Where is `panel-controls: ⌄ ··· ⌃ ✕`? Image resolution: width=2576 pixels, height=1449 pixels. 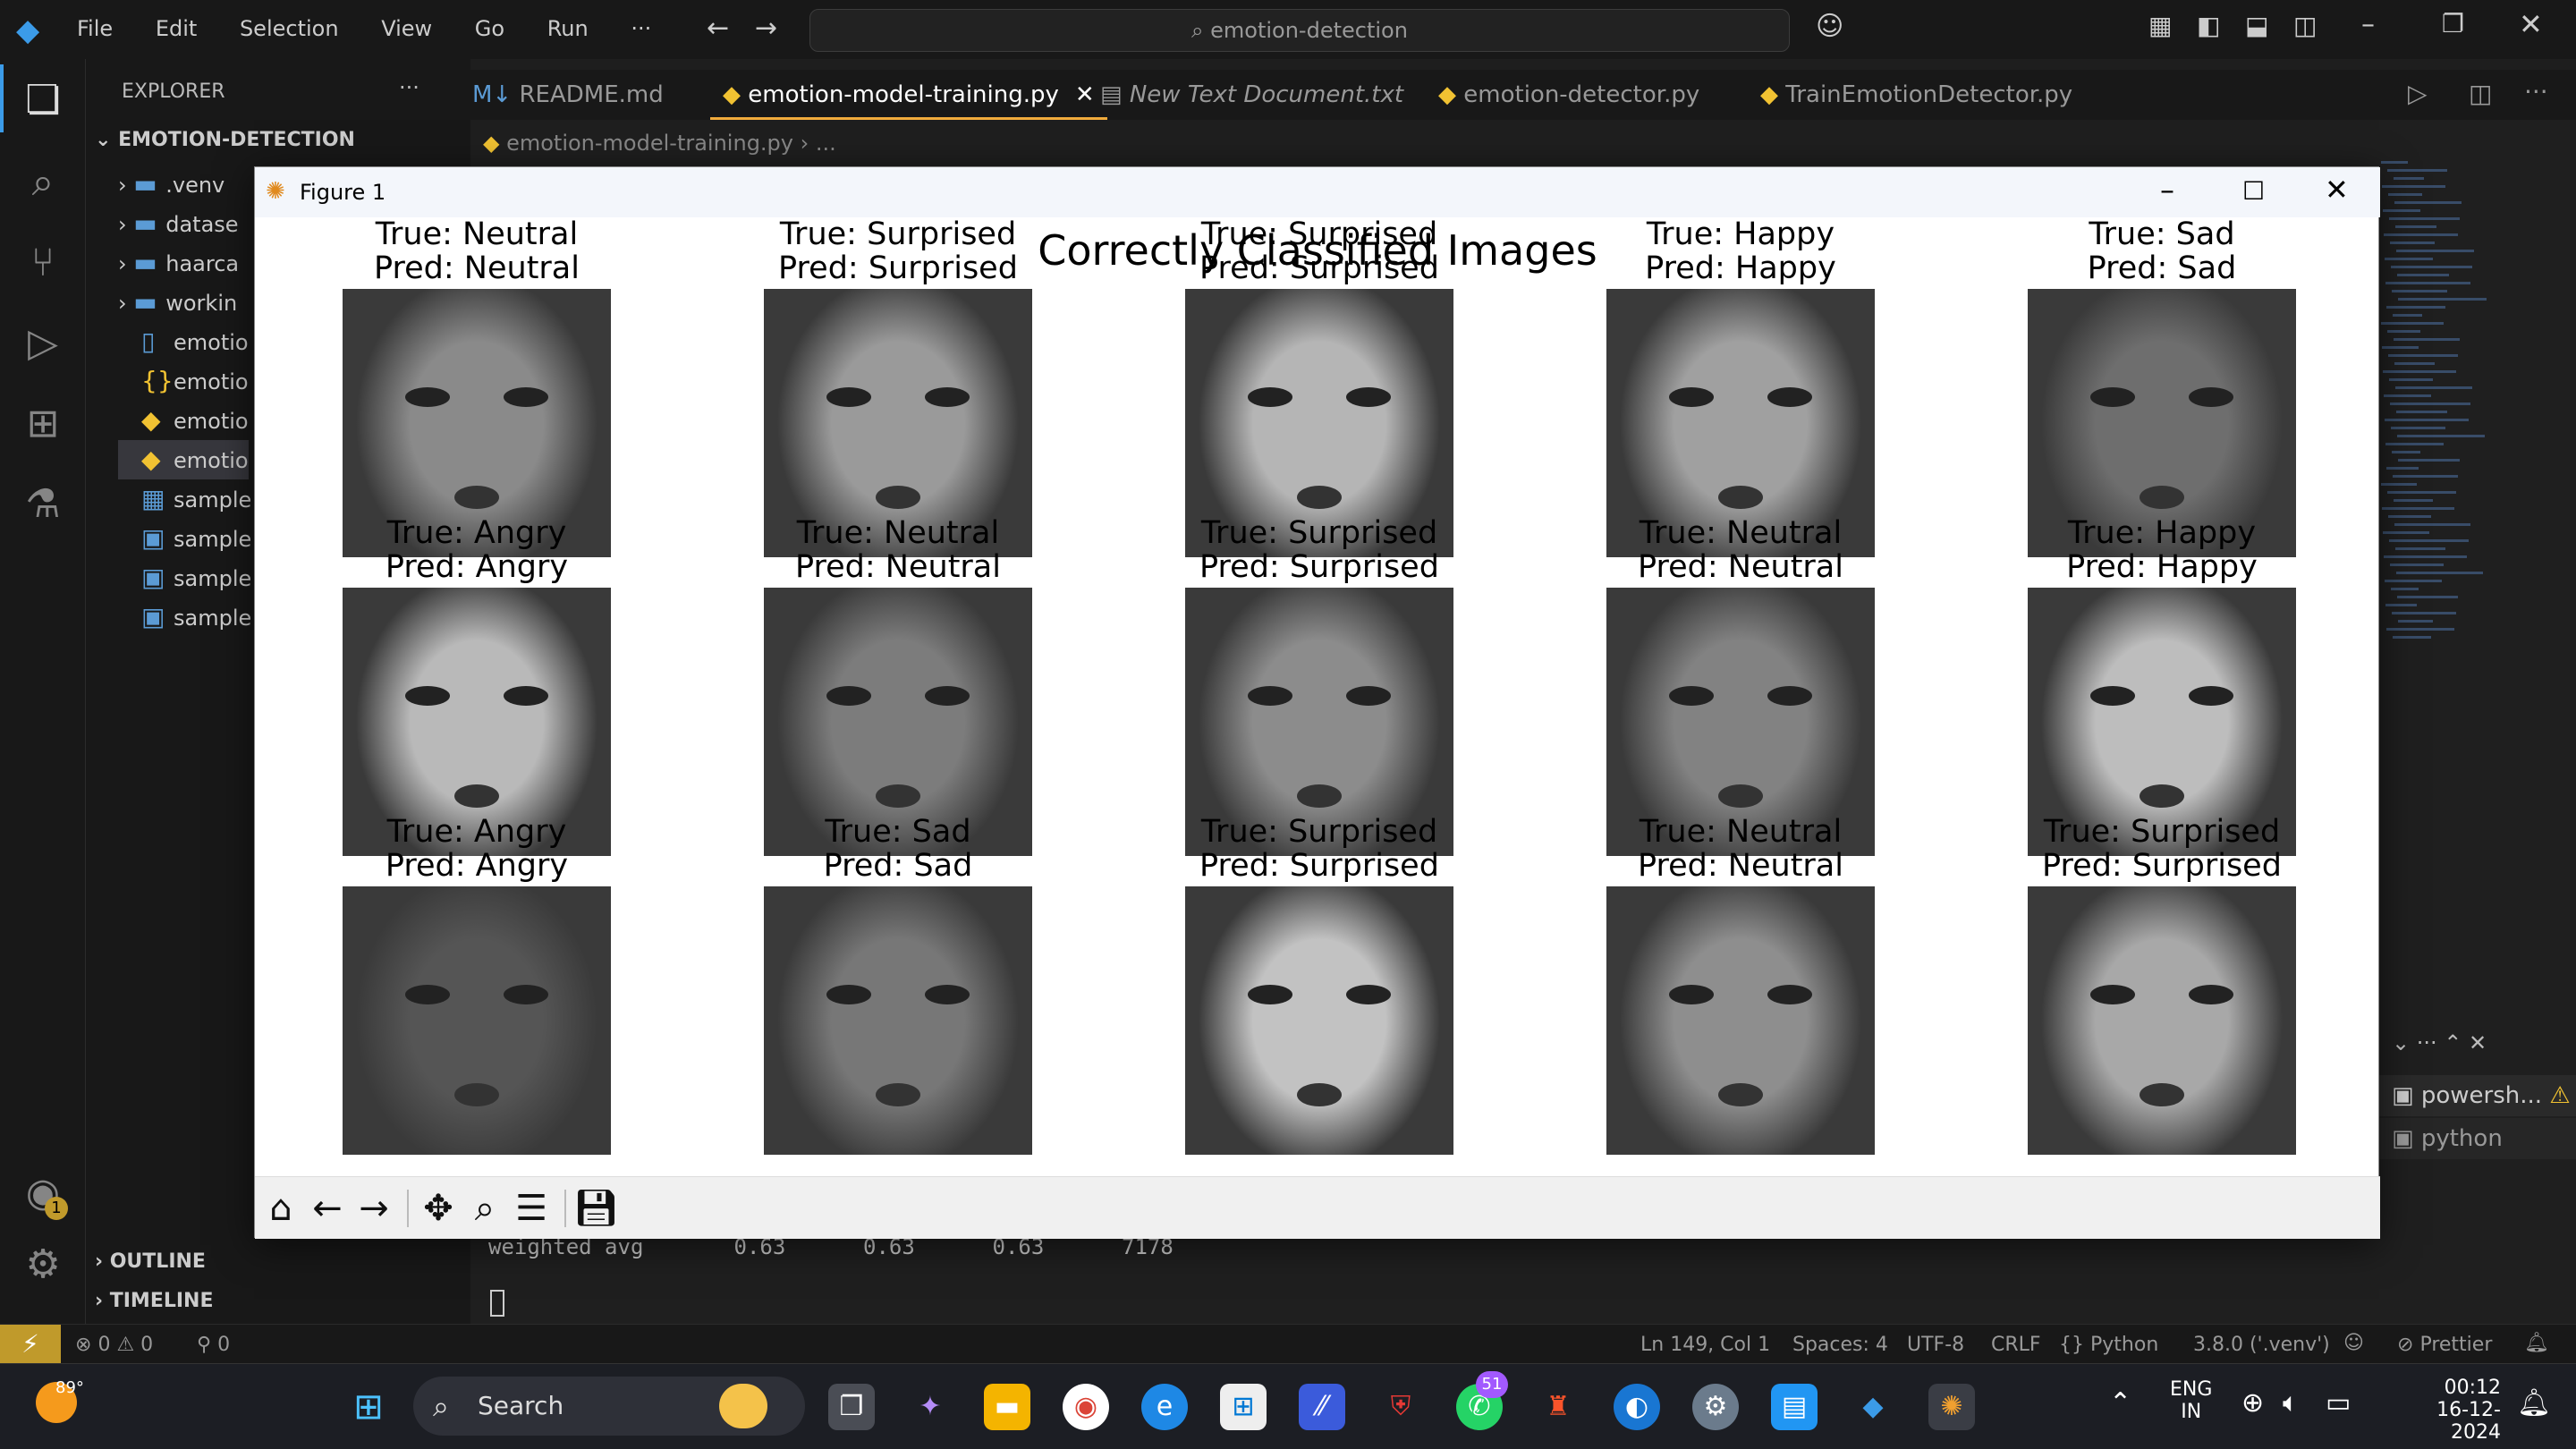
panel-controls: ⌄ ··· ⌃ ✕ is located at coordinates (2439, 1042).